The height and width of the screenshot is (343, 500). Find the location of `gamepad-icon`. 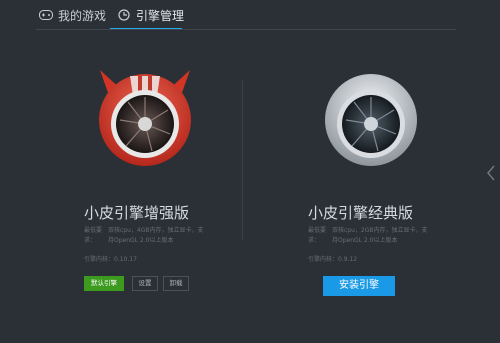

gamepad-icon is located at coordinates (46, 15).